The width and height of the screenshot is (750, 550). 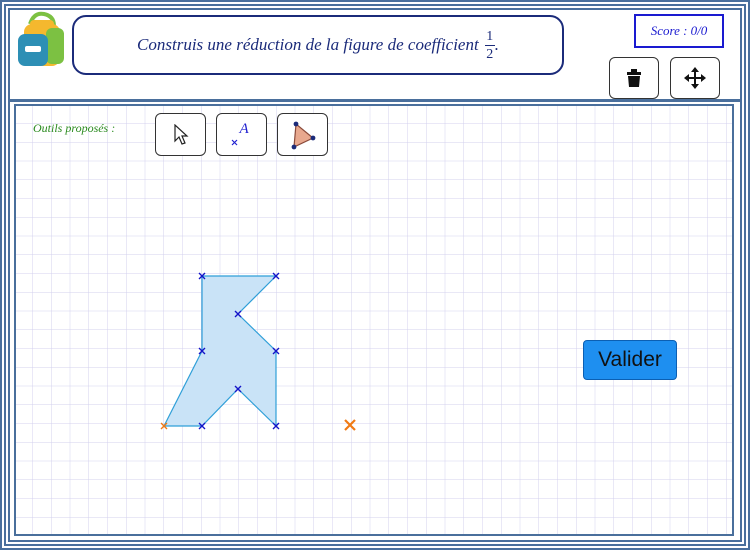 I want to click on score-badge: Score : 0/0, so click(x=679, y=31).